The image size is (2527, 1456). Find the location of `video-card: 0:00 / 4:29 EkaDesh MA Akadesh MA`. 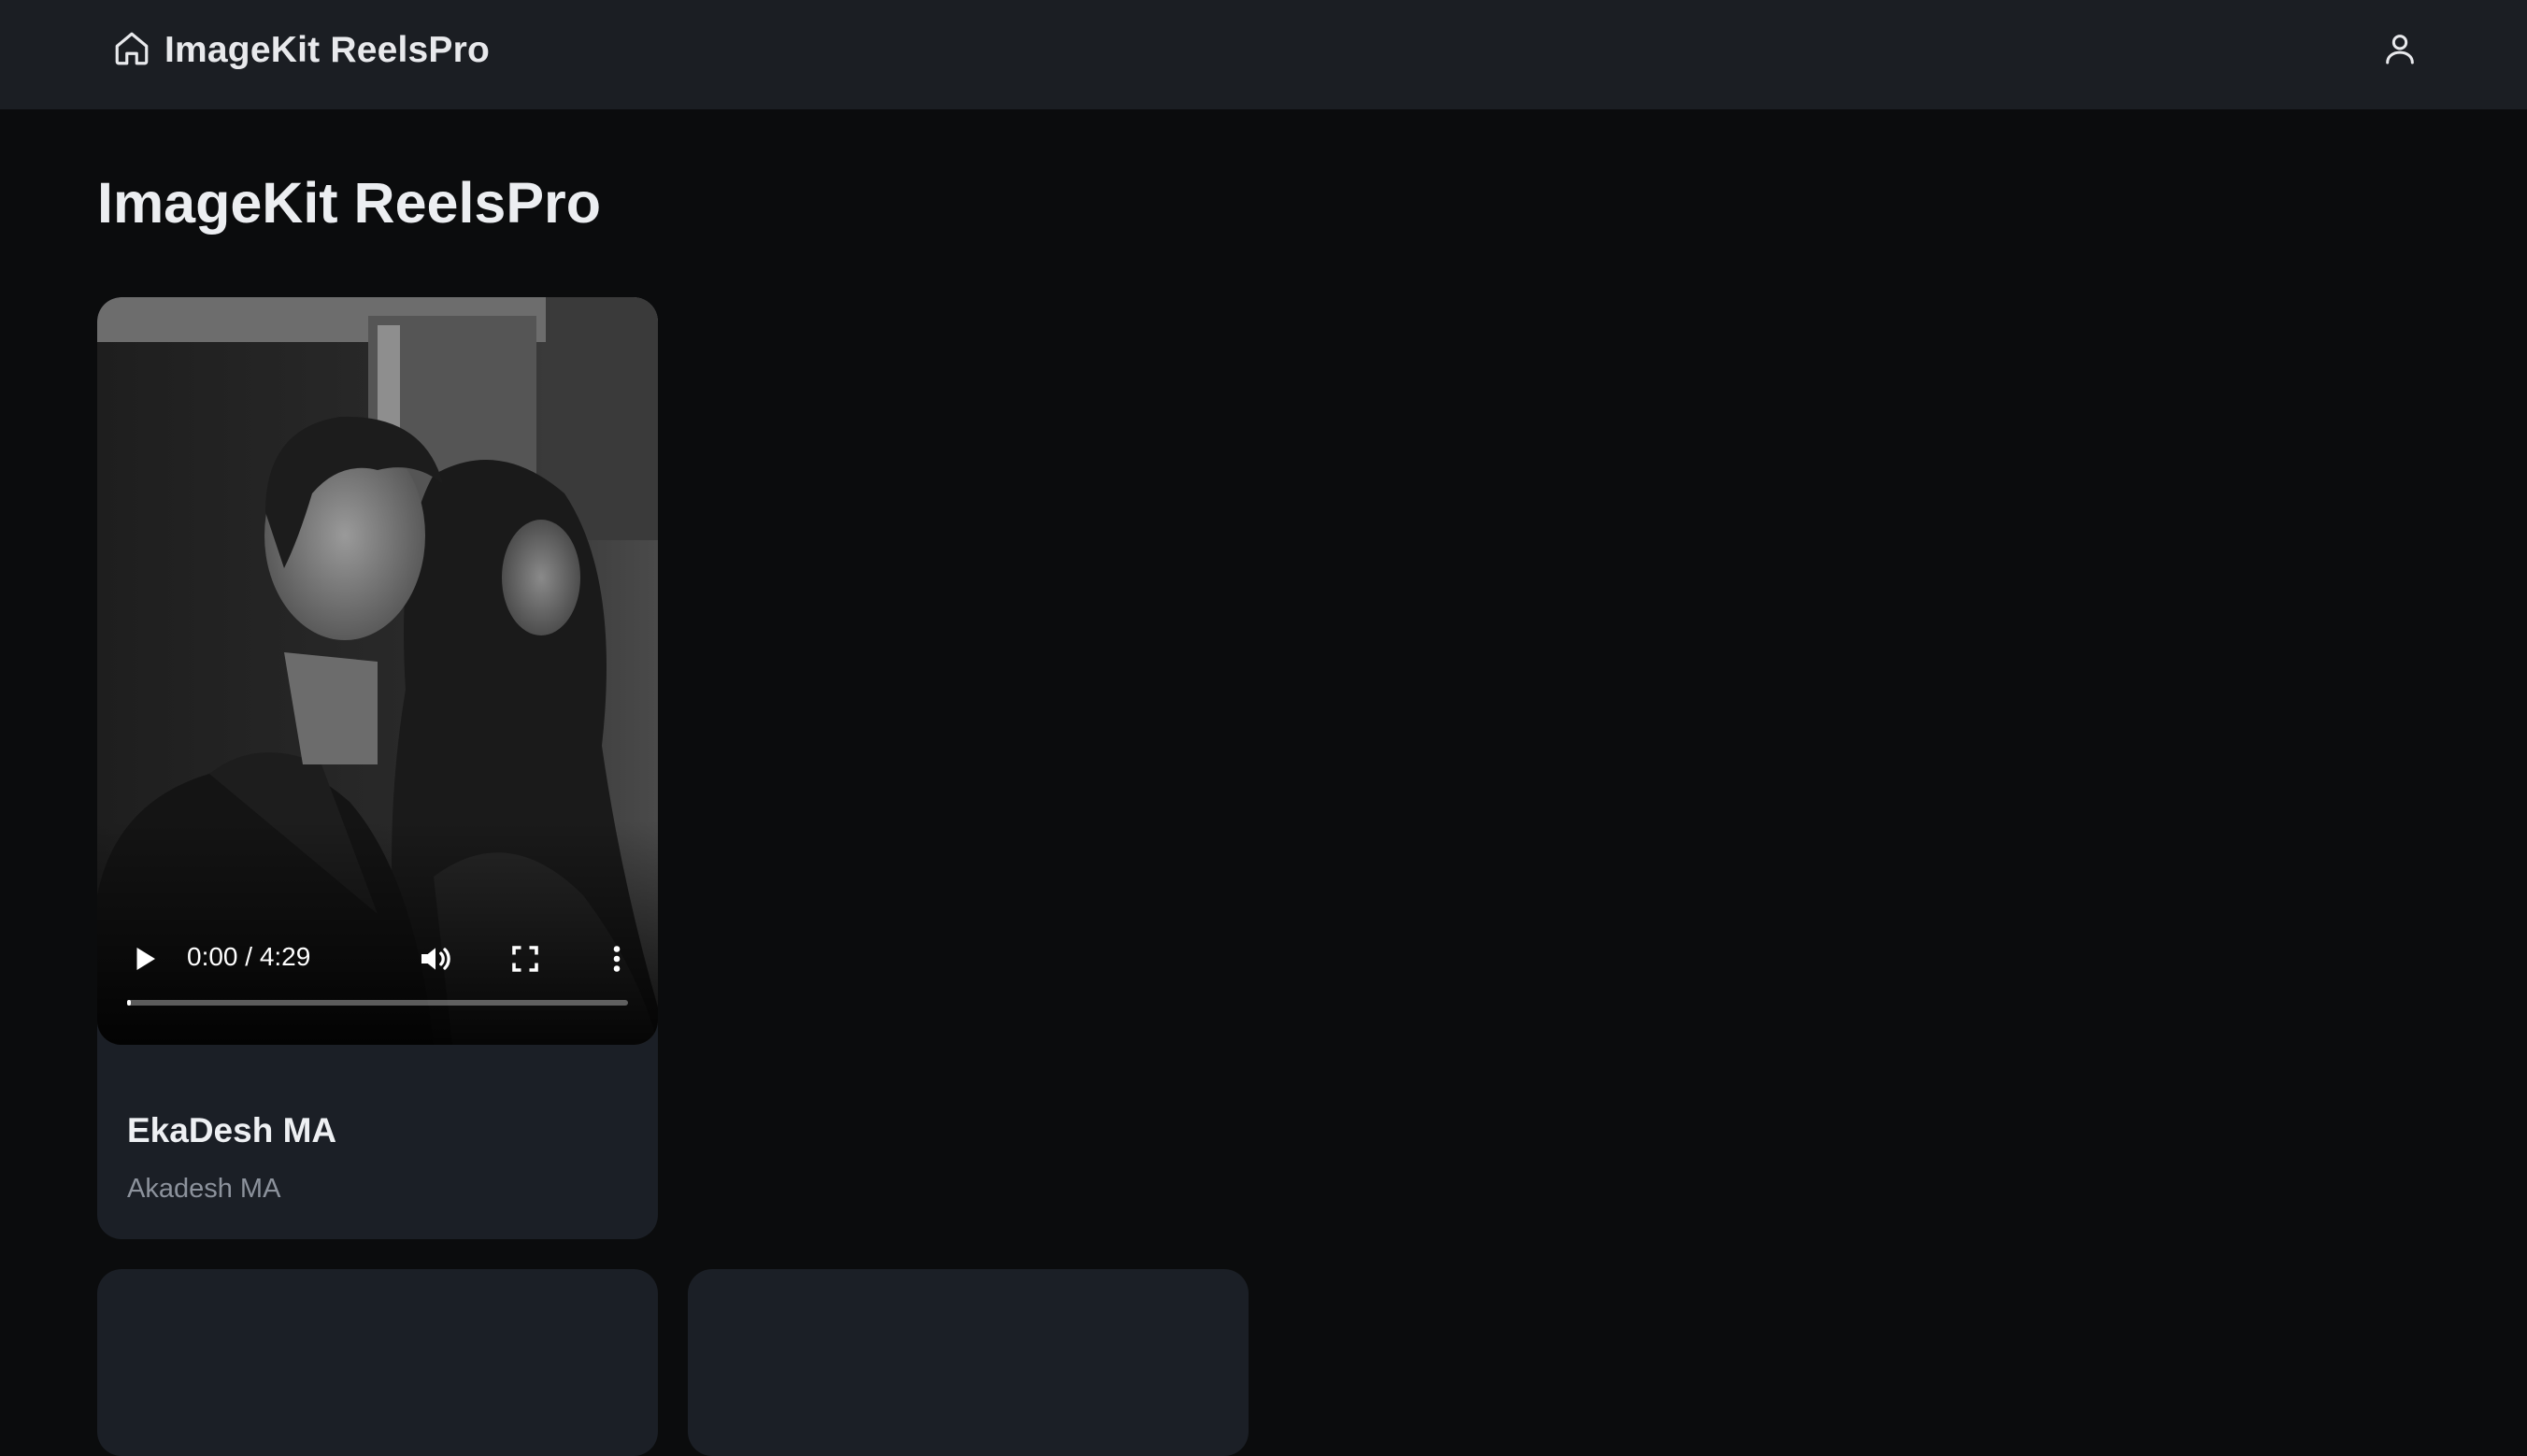

video-card: 0:00 / 4:29 EkaDesh MA Akadesh MA is located at coordinates (378, 768).